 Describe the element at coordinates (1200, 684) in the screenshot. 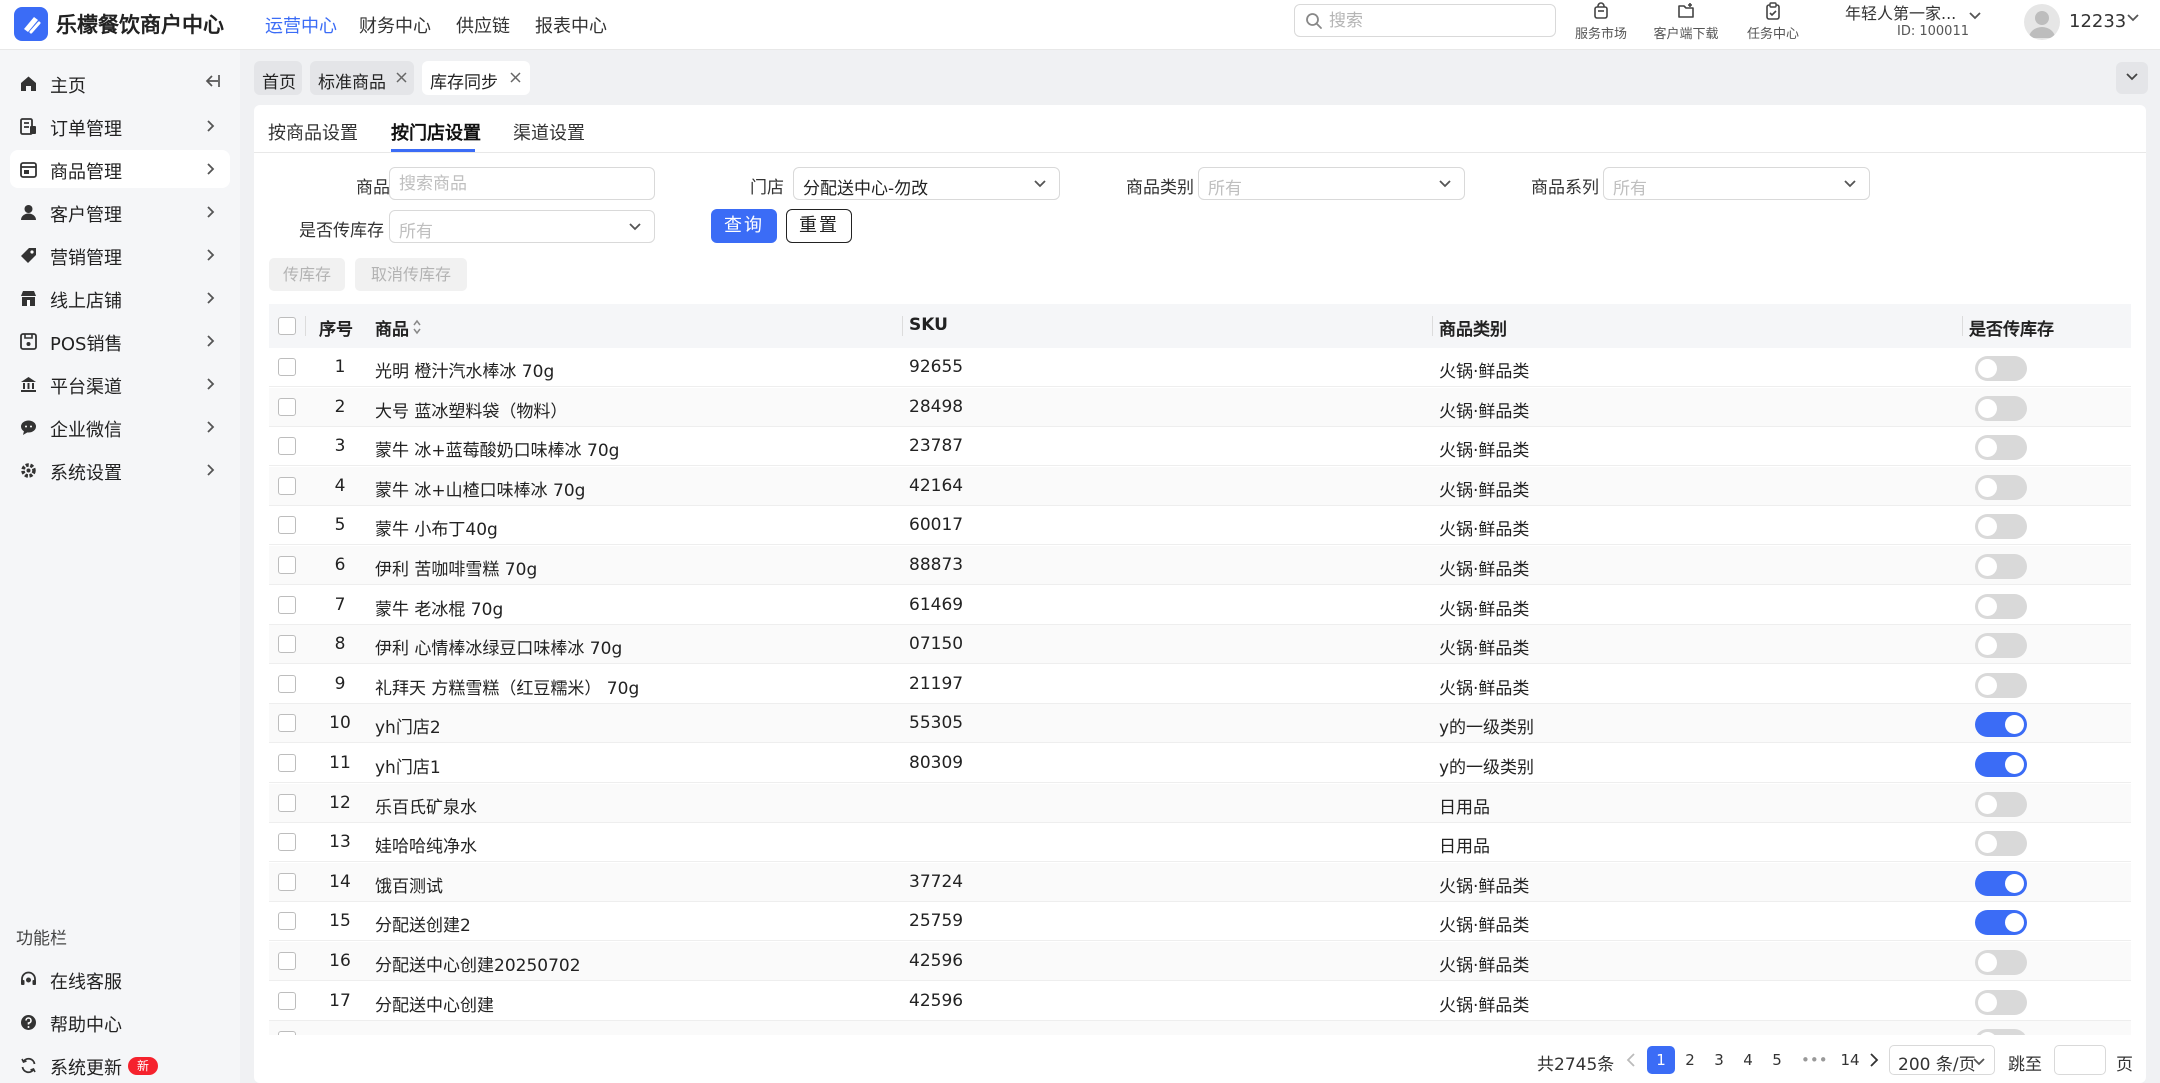

I see `table-row: 9 礼拜天 方糕雪糕（红豆糯米） 70g 21197 火锅·鲜品类` at that location.